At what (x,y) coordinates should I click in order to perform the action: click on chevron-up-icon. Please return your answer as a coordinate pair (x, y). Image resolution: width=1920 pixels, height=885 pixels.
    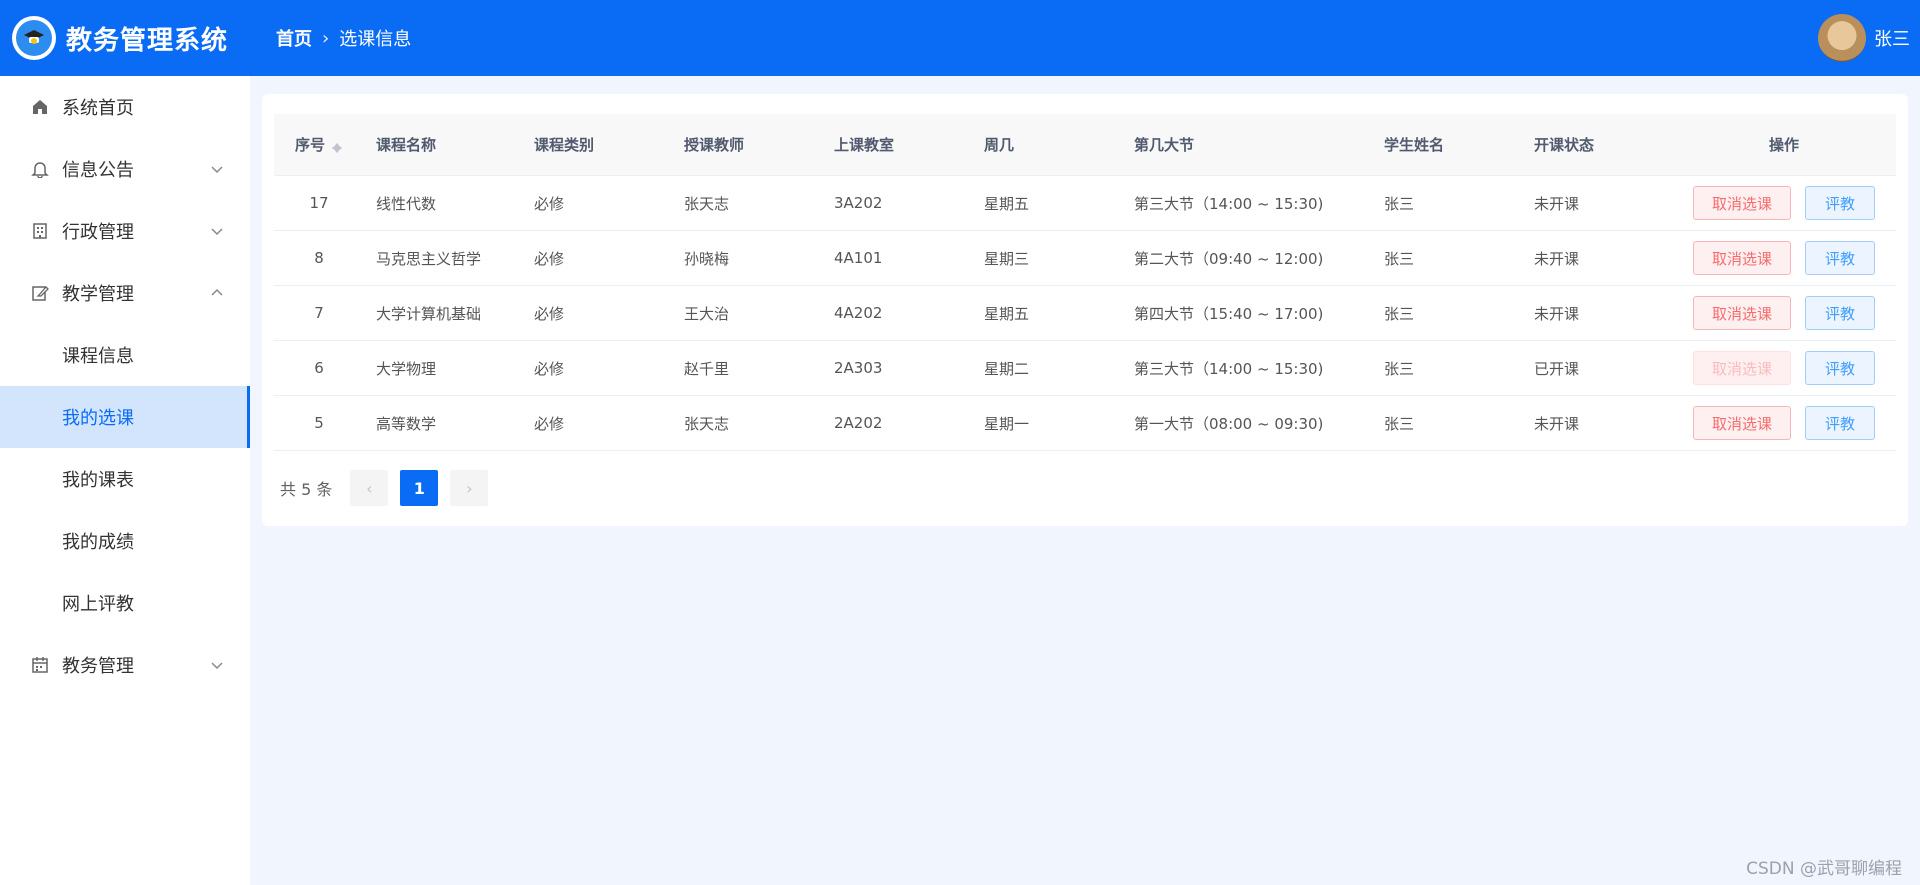
    Looking at the image, I should click on (217, 292).